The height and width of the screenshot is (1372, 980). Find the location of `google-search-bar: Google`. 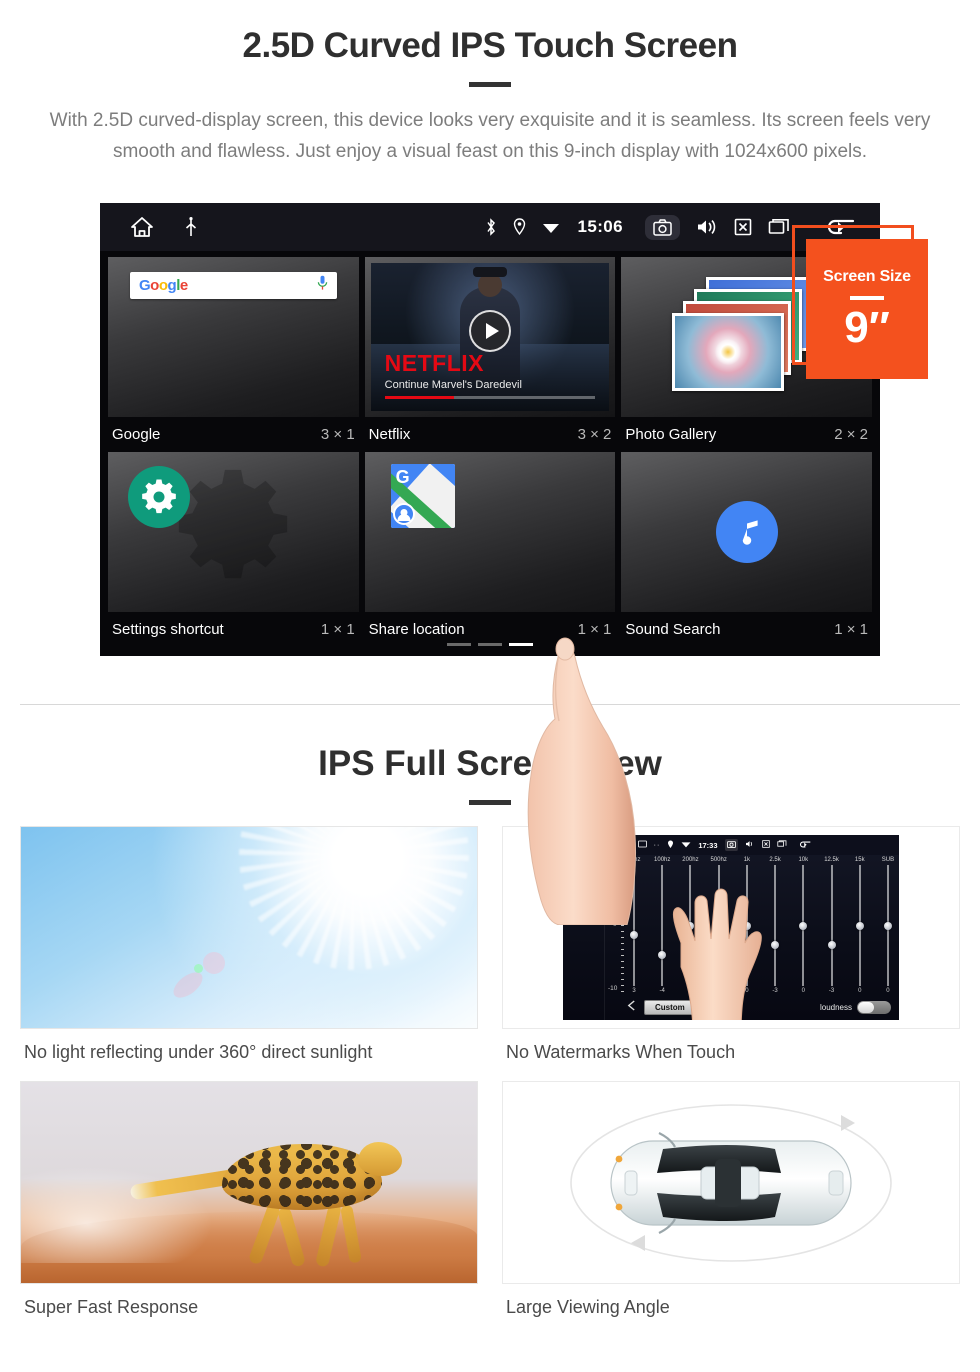

google-search-bar: Google is located at coordinates (233, 285).